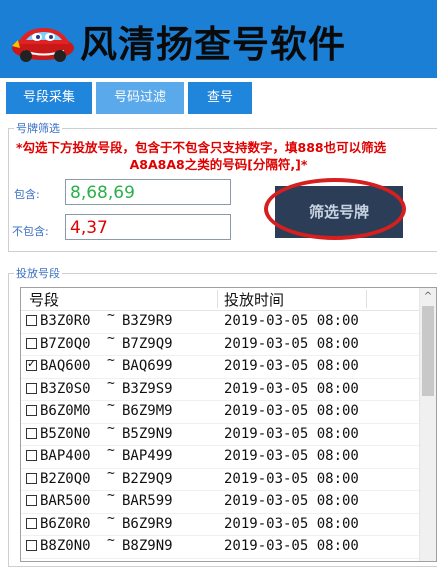 The image size is (437, 567). What do you see at coordinates (65, 321) in the screenshot?
I see `segment-start: B3Z0R0` at bounding box center [65, 321].